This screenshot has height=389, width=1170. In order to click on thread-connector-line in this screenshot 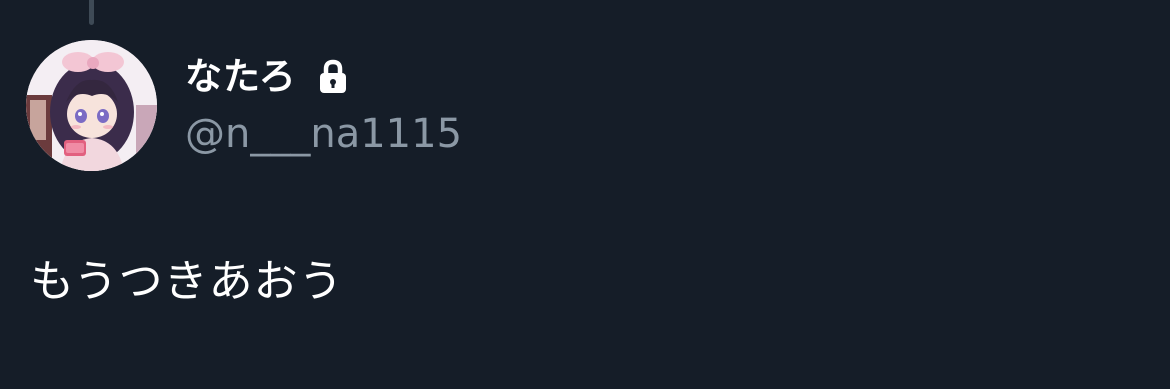, I will do `click(91, 12)`.